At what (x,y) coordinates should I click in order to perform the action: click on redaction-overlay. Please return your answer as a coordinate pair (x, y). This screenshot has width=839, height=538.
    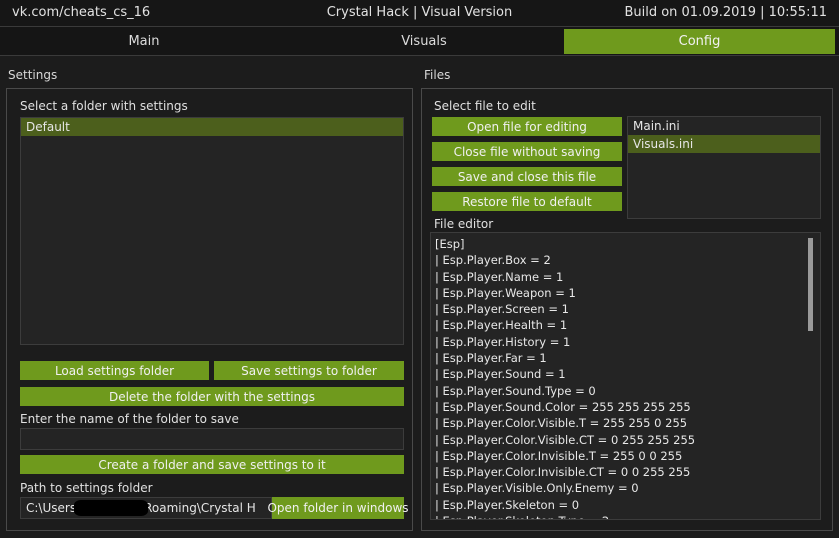
    Looking at the image, I should click on (111, 508).